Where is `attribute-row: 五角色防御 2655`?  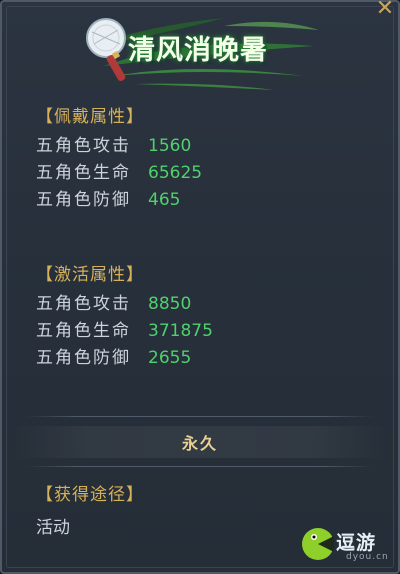 attribute-row: 五角色防御 2655 is located at coordinates (124, 358).